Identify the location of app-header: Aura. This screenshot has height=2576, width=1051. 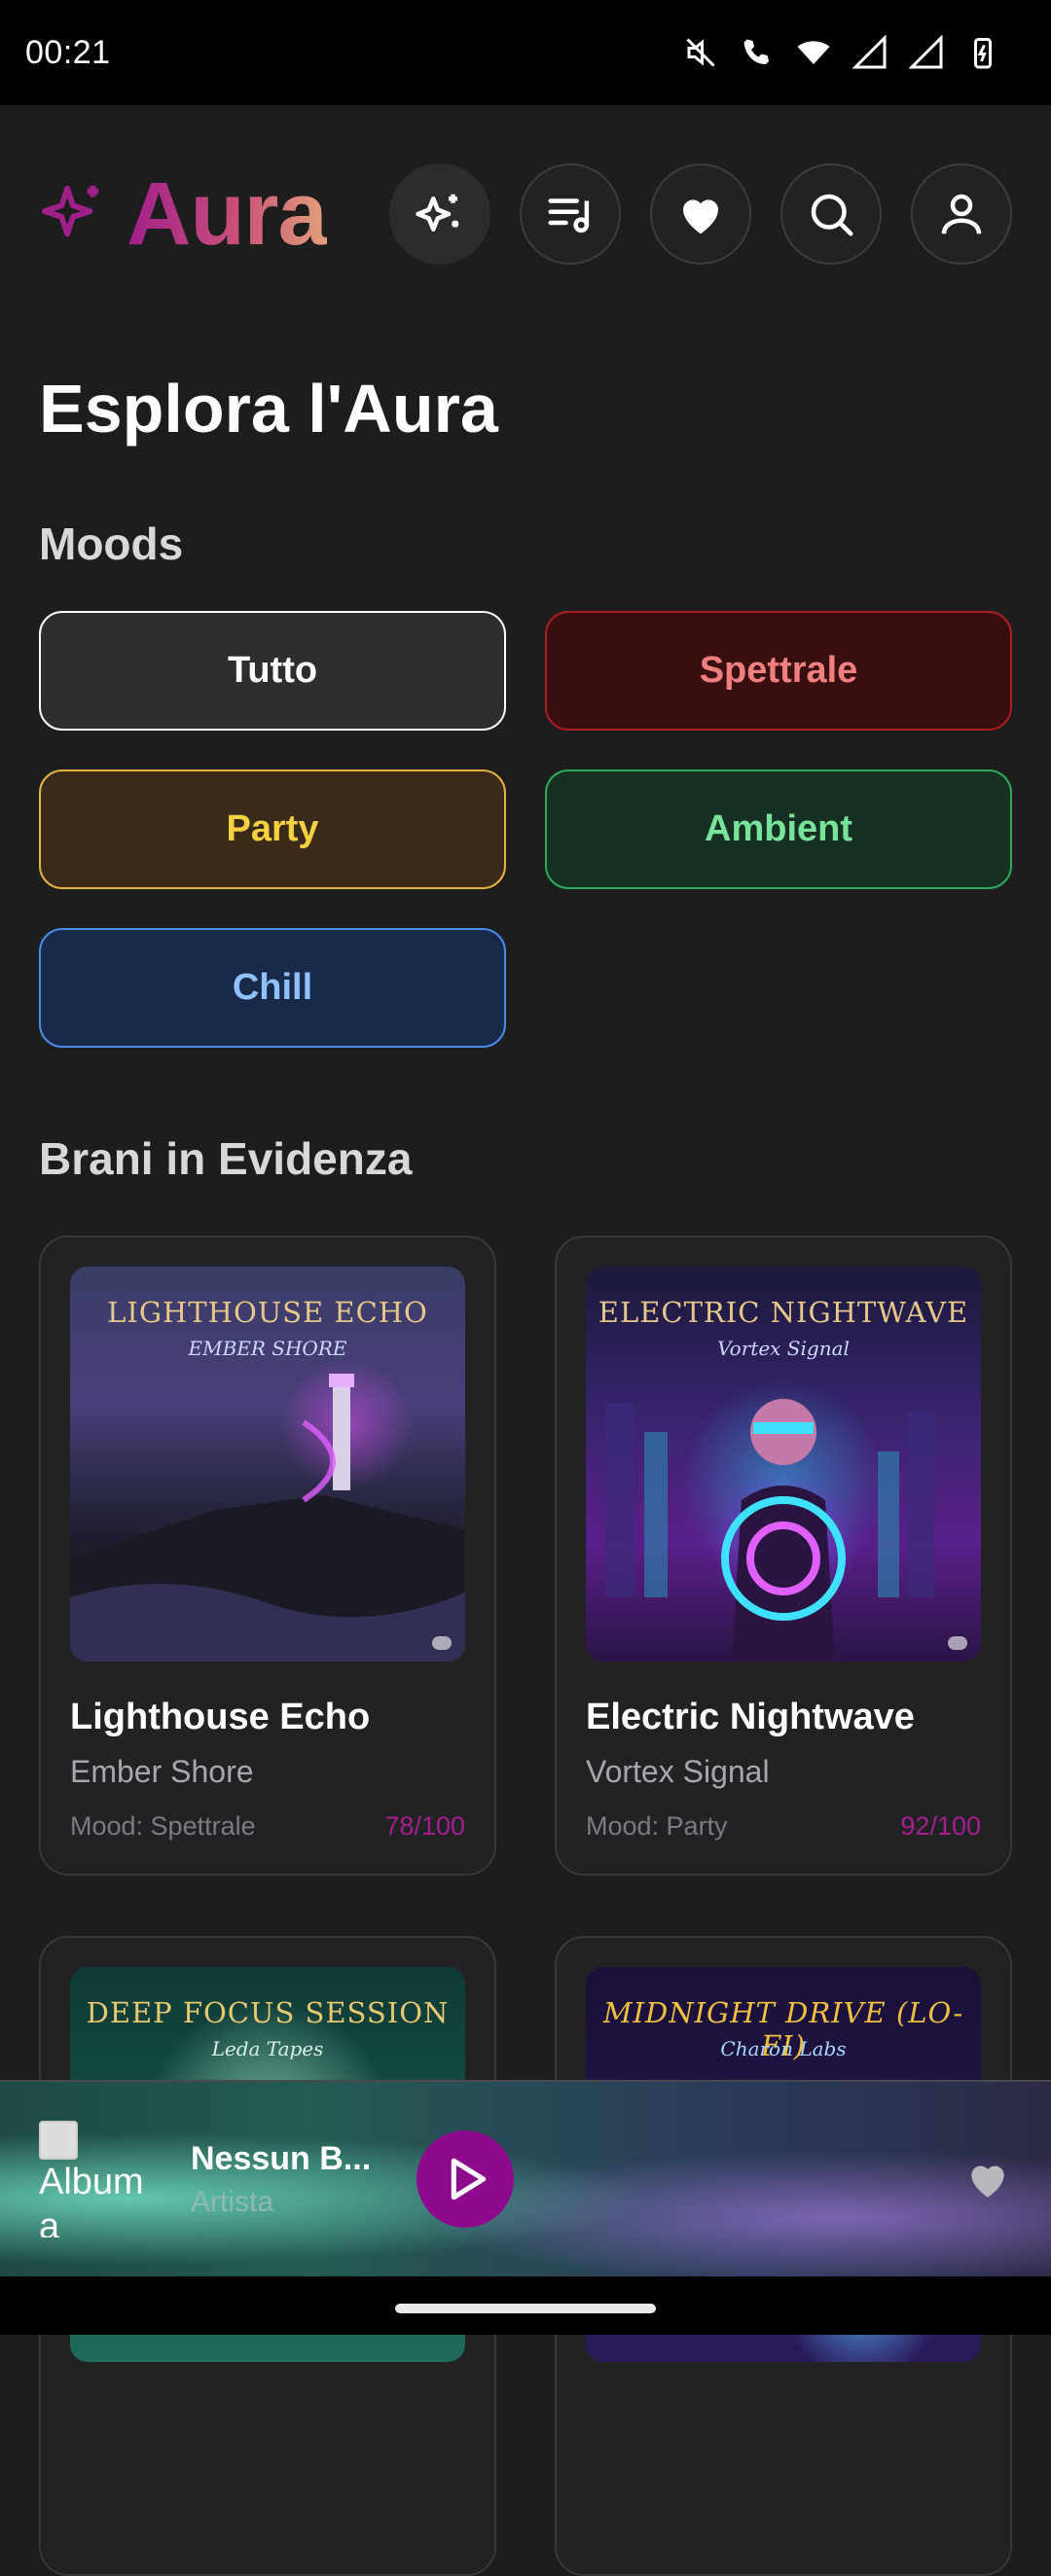
(525, 214).